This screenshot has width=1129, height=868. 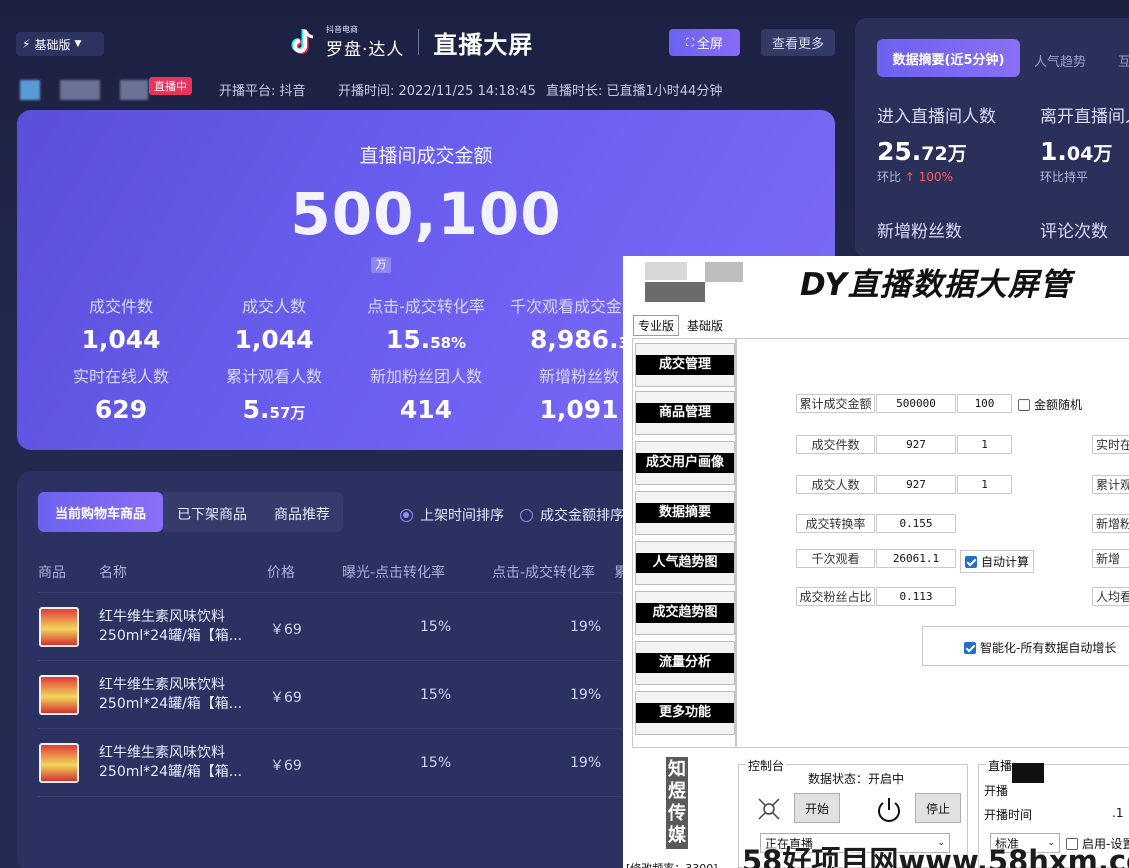 What do you see at coordinates (817, 808) in the screenshot?
I see `start-button: 开始` at bounding box center [817, 808].